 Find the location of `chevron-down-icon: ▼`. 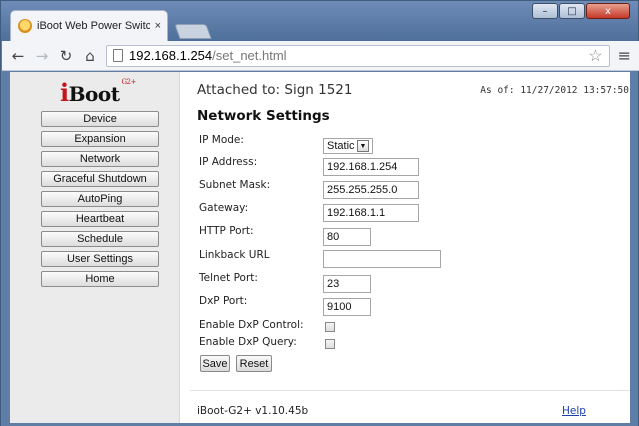

chevron-down-icon: ▼ is located at coordinates (363, 146).